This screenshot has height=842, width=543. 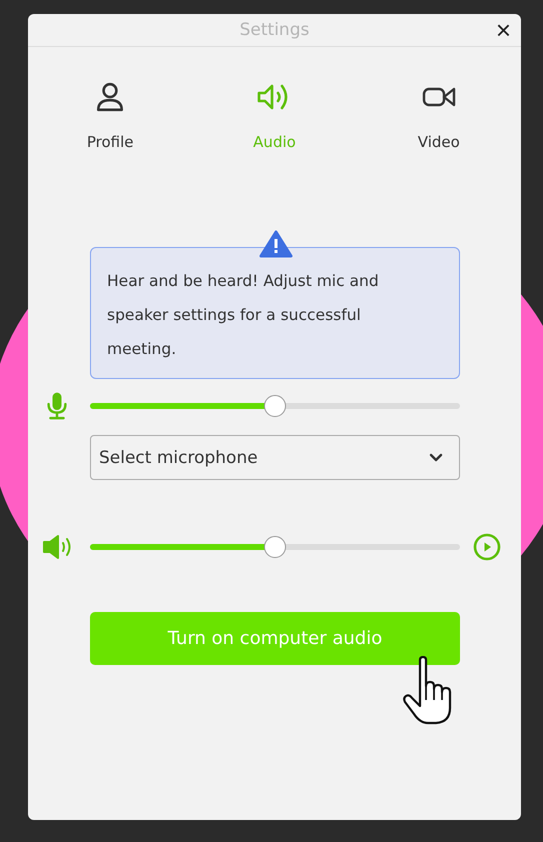 What do you see at coordinates (275, 457) in the screenshot?
I see `microphone-dropdown: Select microphone` at bounding box center [275, 457].